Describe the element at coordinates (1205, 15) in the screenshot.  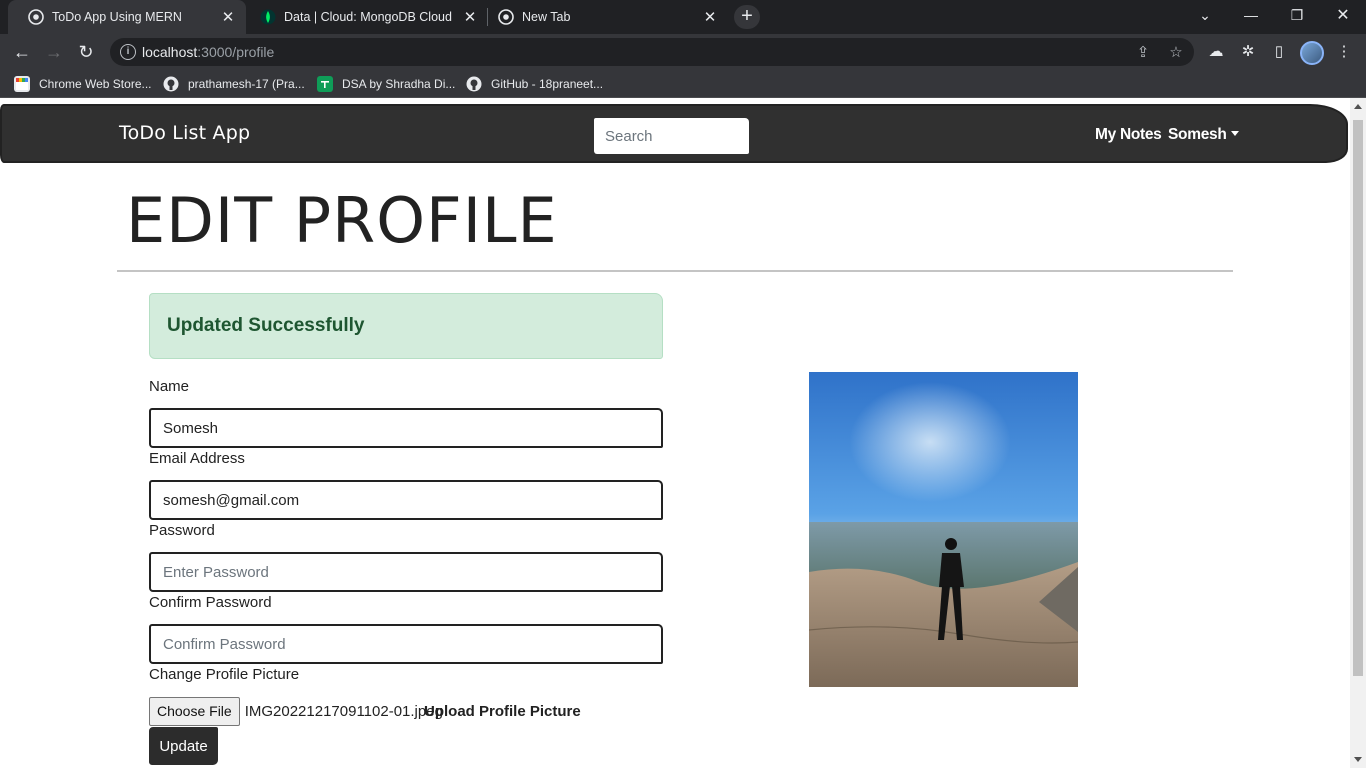
I see `tab-search-chevron-icon: ⌄` at that location.